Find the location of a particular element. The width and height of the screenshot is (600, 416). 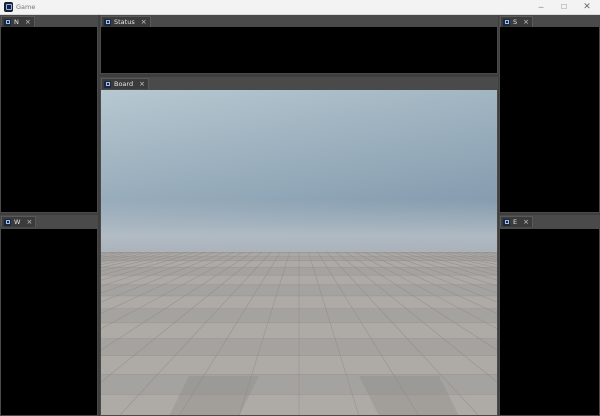

tab-south: S × is located at coordinates (517, 21).